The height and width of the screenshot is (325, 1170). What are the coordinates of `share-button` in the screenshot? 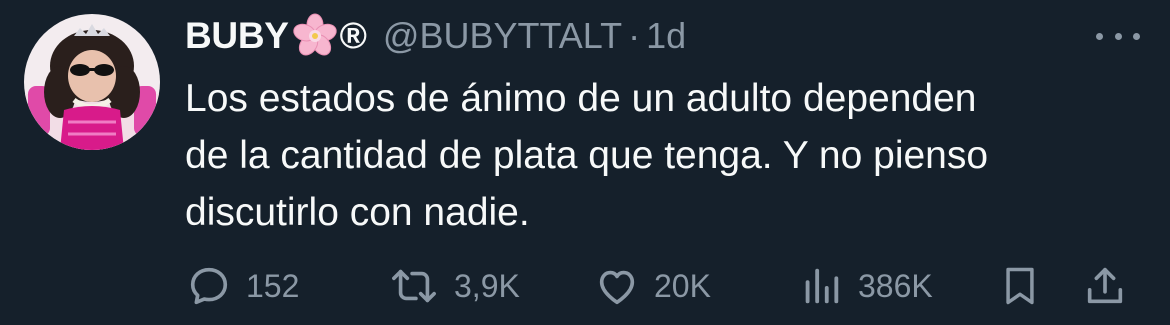 It's located at (1105, 286).